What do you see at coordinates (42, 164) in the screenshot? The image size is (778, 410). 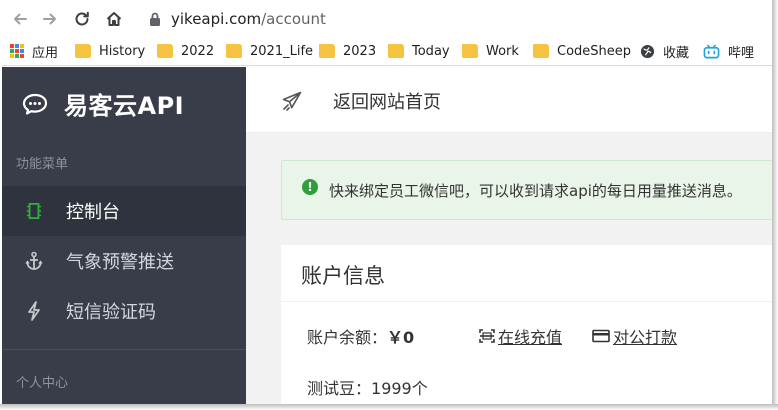 I see `menu-group-title: 功能菜单` at bounding box center [42, 164].